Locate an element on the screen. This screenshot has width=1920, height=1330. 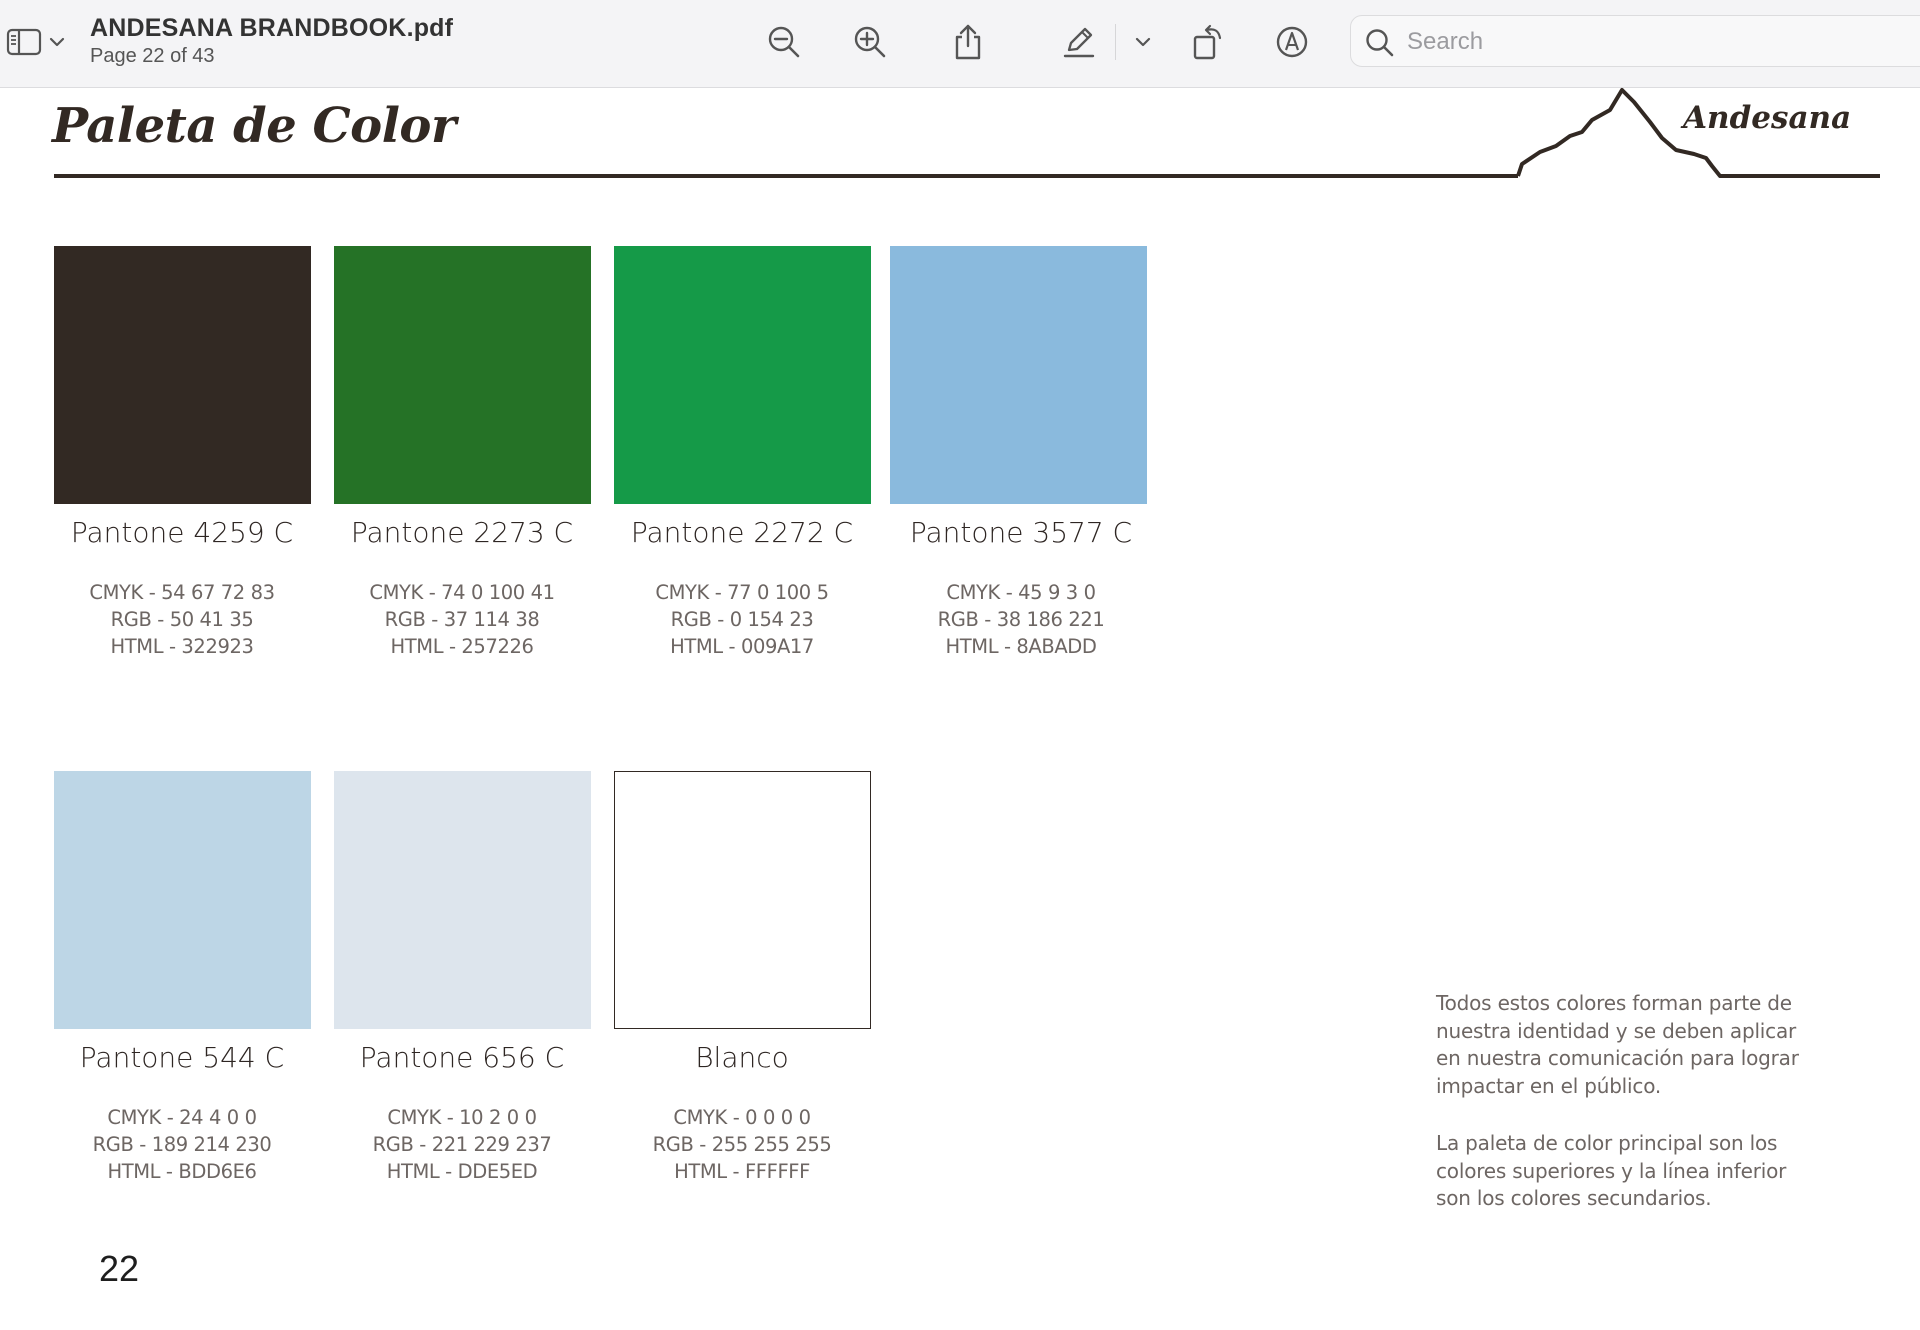
rotate-button is located at coordinates (1208, 42).